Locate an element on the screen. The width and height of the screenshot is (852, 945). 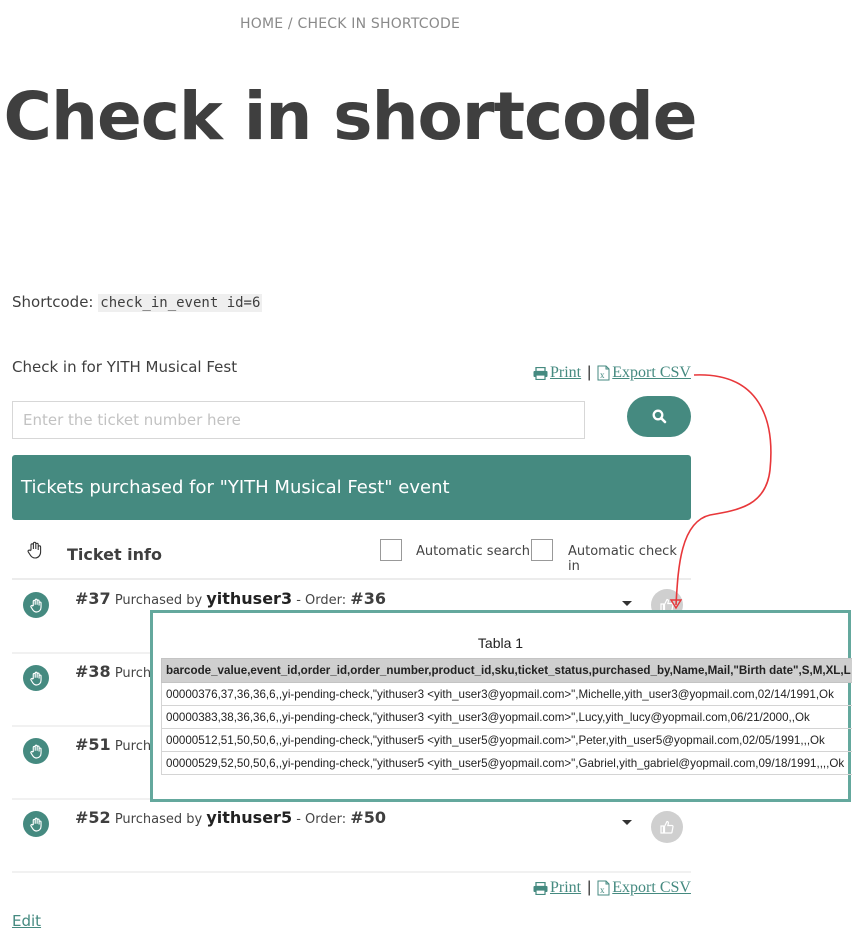
ticket-info: #37 Purchased by yithuser3 - Order: #36 is located at coordinates (230, 598).